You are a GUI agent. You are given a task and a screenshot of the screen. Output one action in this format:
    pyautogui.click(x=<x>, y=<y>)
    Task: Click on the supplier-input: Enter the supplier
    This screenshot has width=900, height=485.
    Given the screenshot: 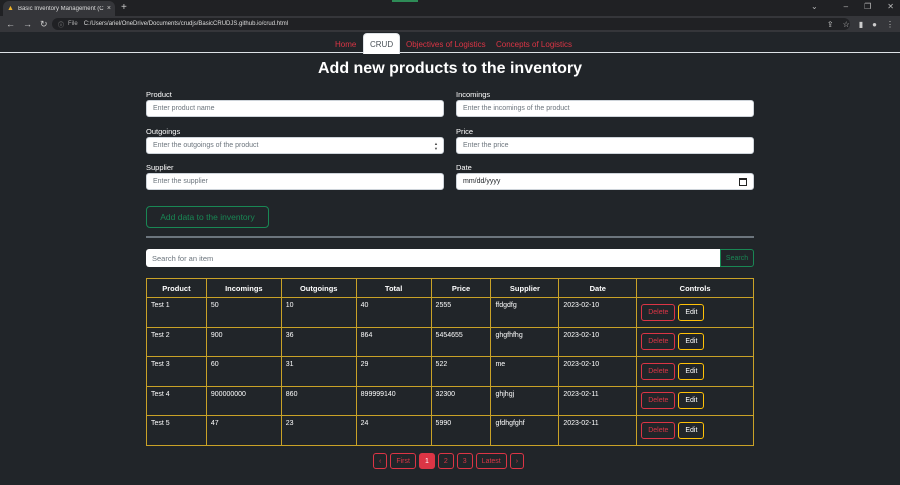 What is the action you would take?
    pyautogui.click(x=295, y=181)
    